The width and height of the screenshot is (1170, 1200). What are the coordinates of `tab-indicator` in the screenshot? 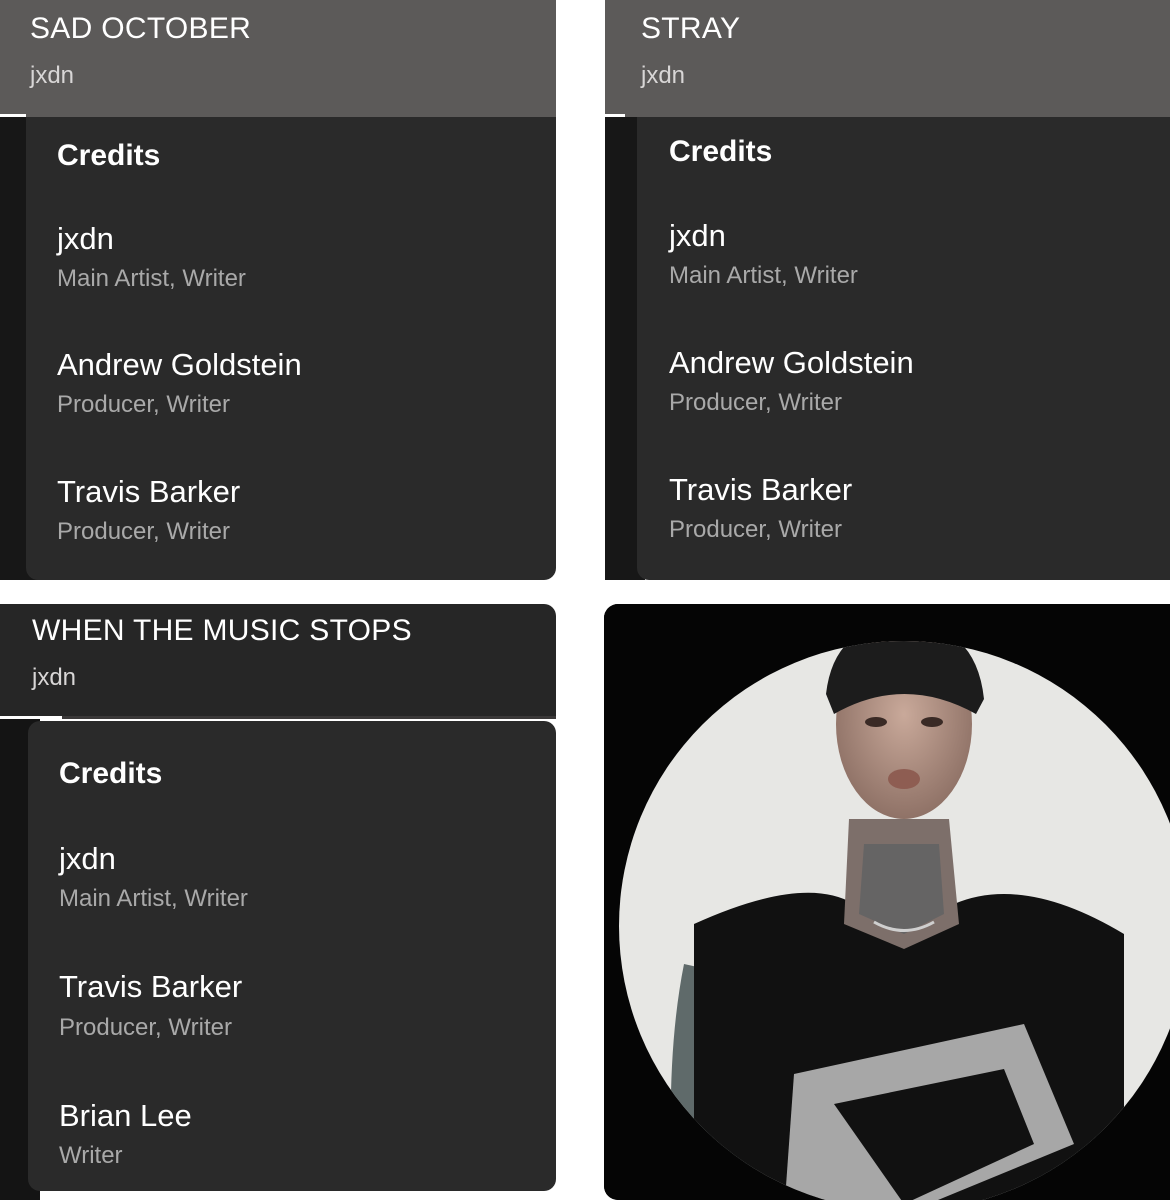 It's located at (278, 717).